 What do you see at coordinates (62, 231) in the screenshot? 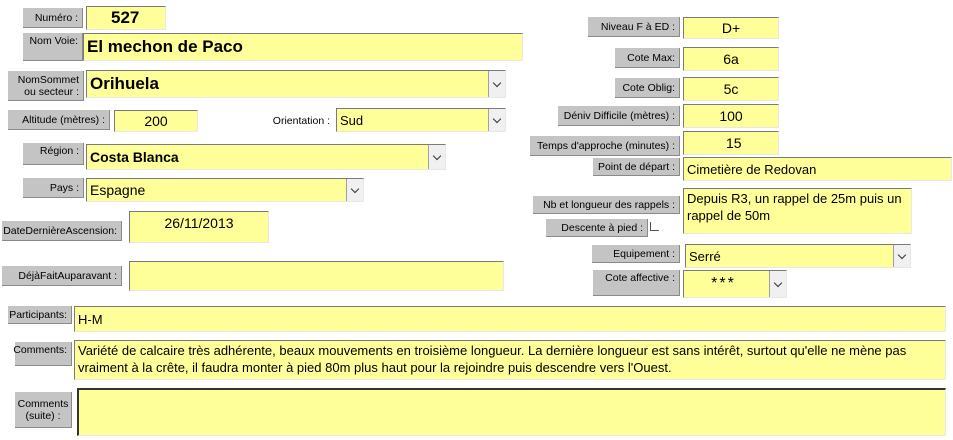
I see `date-derniere-label: DateDernièreAscension:` at bounding box center [62, 231].